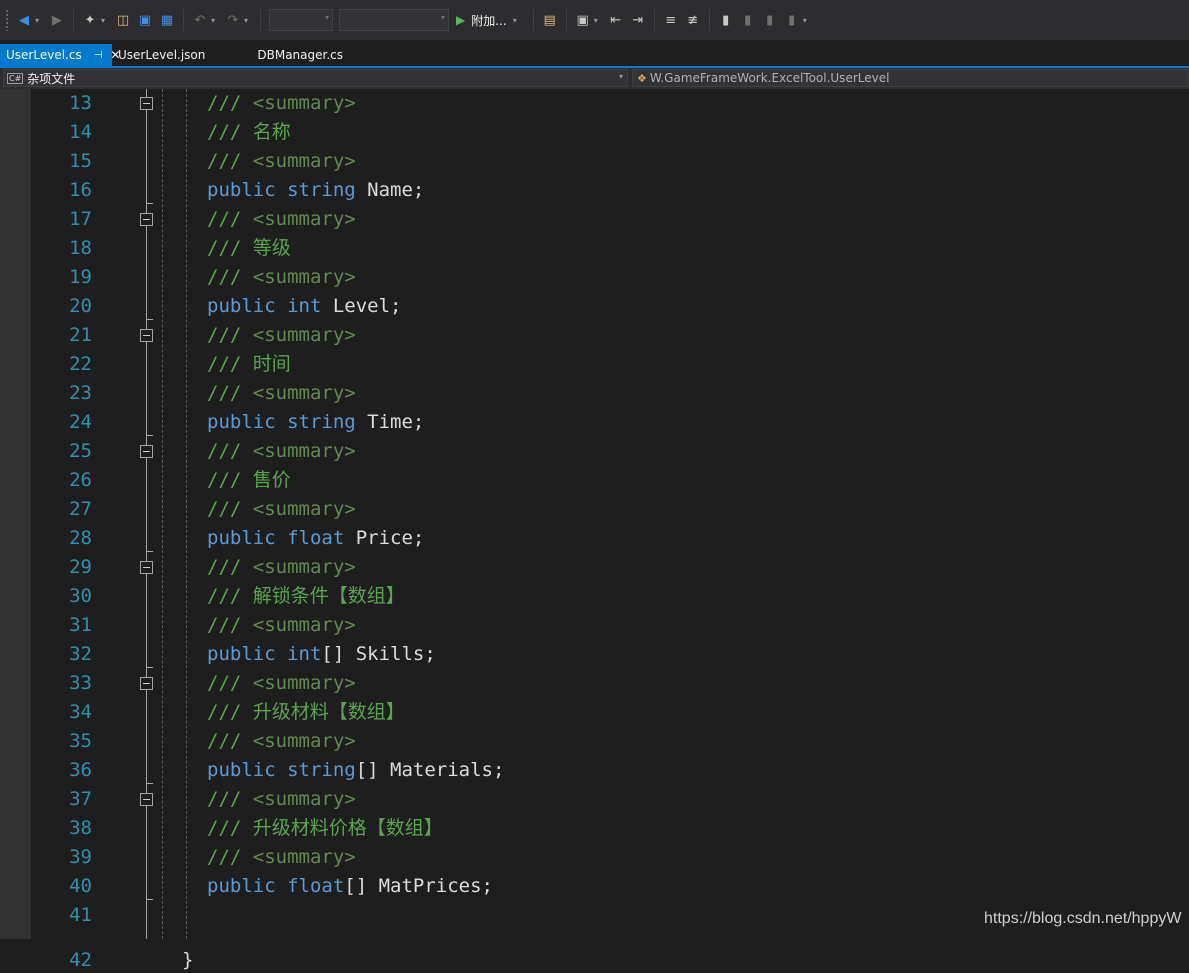 Image resolution: width=1189 pixels, height=973 pixels. What do you see at coordinates (726, 20) in the screenshot?
I see `bookmark-icon: ▮` at bounding box center [726, 20].